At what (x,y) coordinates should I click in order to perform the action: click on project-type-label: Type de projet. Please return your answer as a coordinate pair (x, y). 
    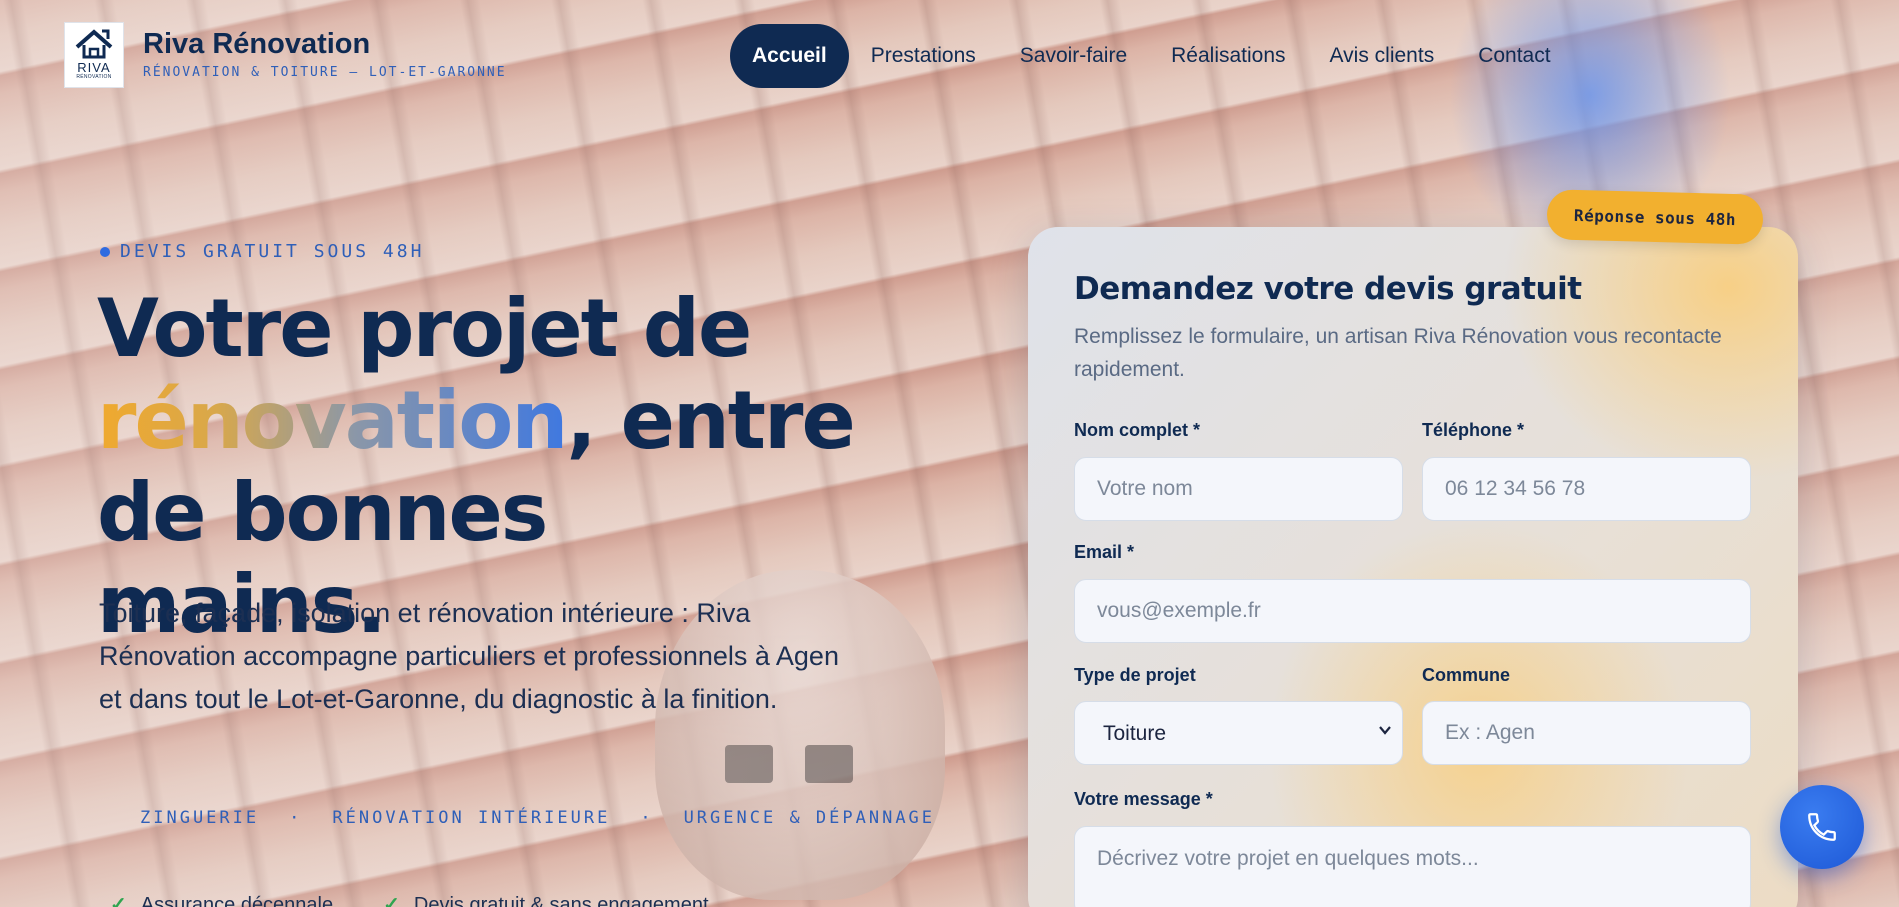
    Looking at the image, I should click on (1135, 675).